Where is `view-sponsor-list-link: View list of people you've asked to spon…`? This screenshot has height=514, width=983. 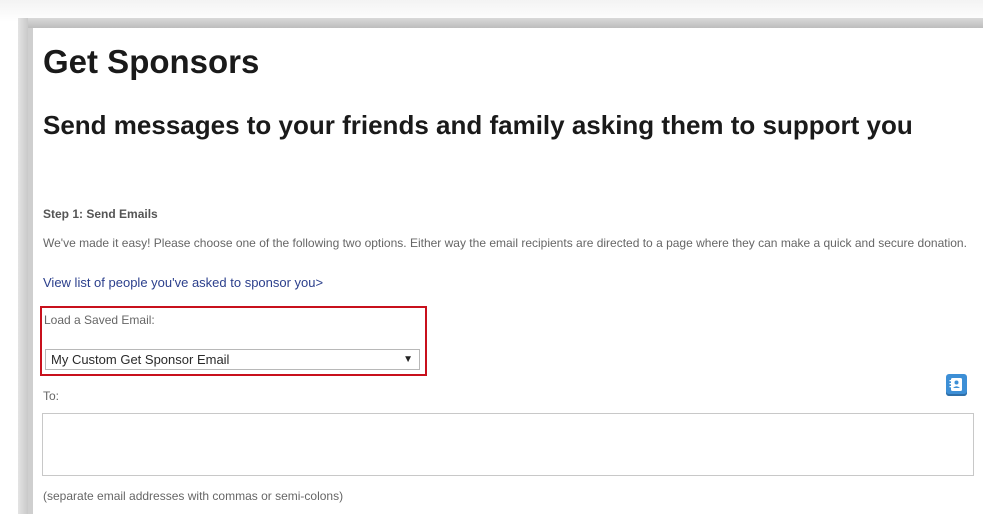
view-sponsor-list-link: View list of people you've asked to spon… is located at coordinates (183, 283).